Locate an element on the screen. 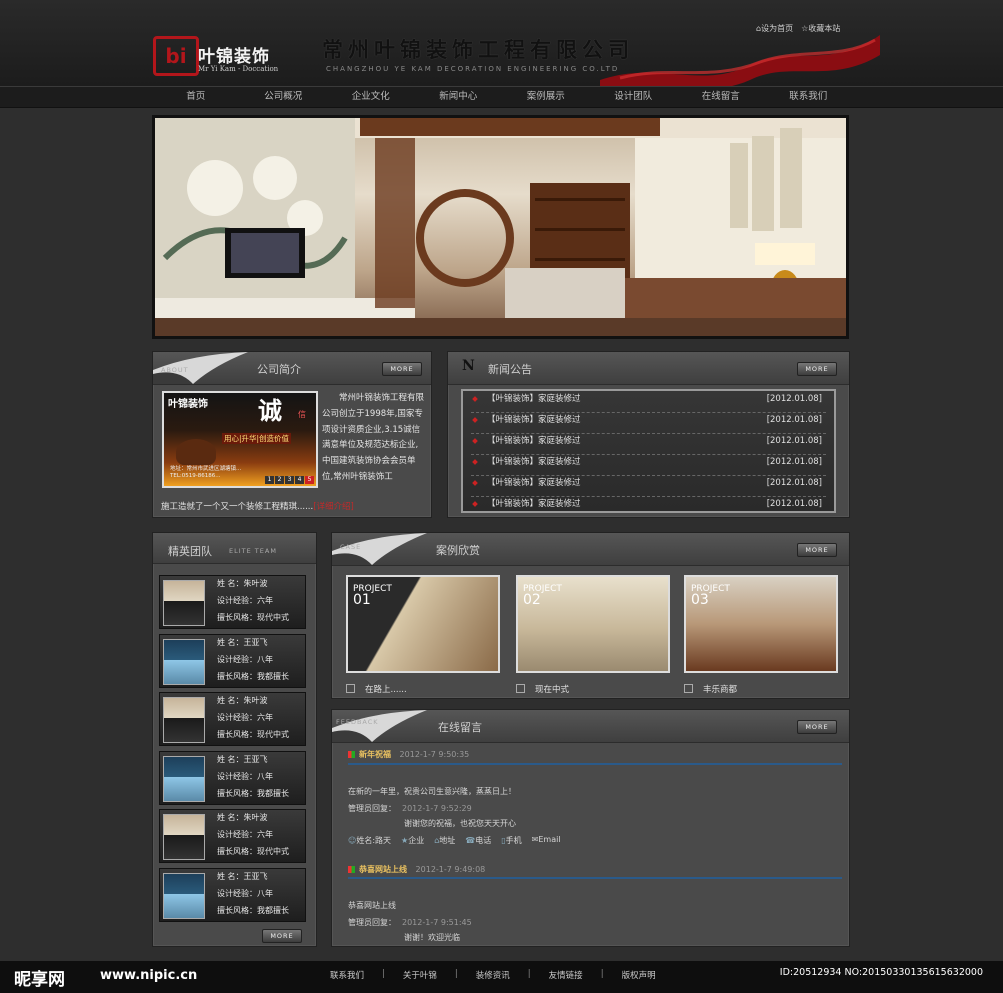 This screenshot has height=993, width=1003. page-curl-icon is located at coordinates (379, 726).